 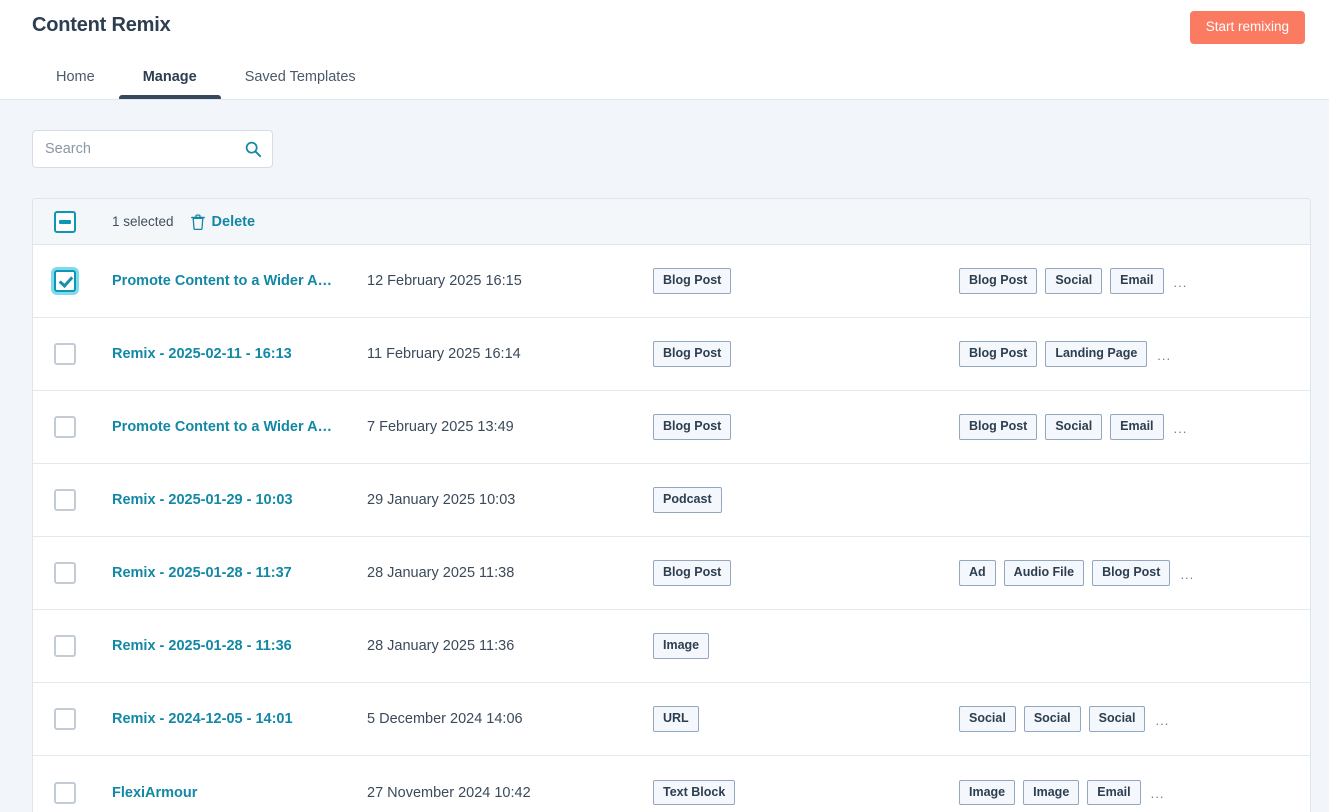 What do you see at coordinates (1096, 354) in the screenshot?
I see `output-tag-chip: Landing Page` at bounding box center [1096, 354].